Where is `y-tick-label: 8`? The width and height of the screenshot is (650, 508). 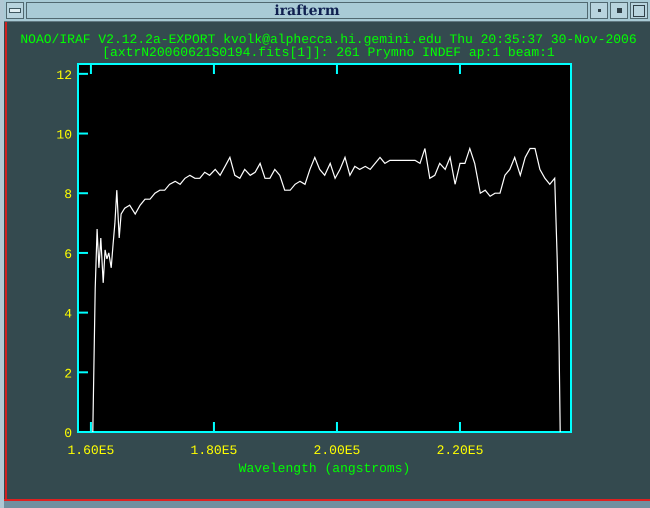 y-tick-label: 8 is located at coordinates (68, 194).